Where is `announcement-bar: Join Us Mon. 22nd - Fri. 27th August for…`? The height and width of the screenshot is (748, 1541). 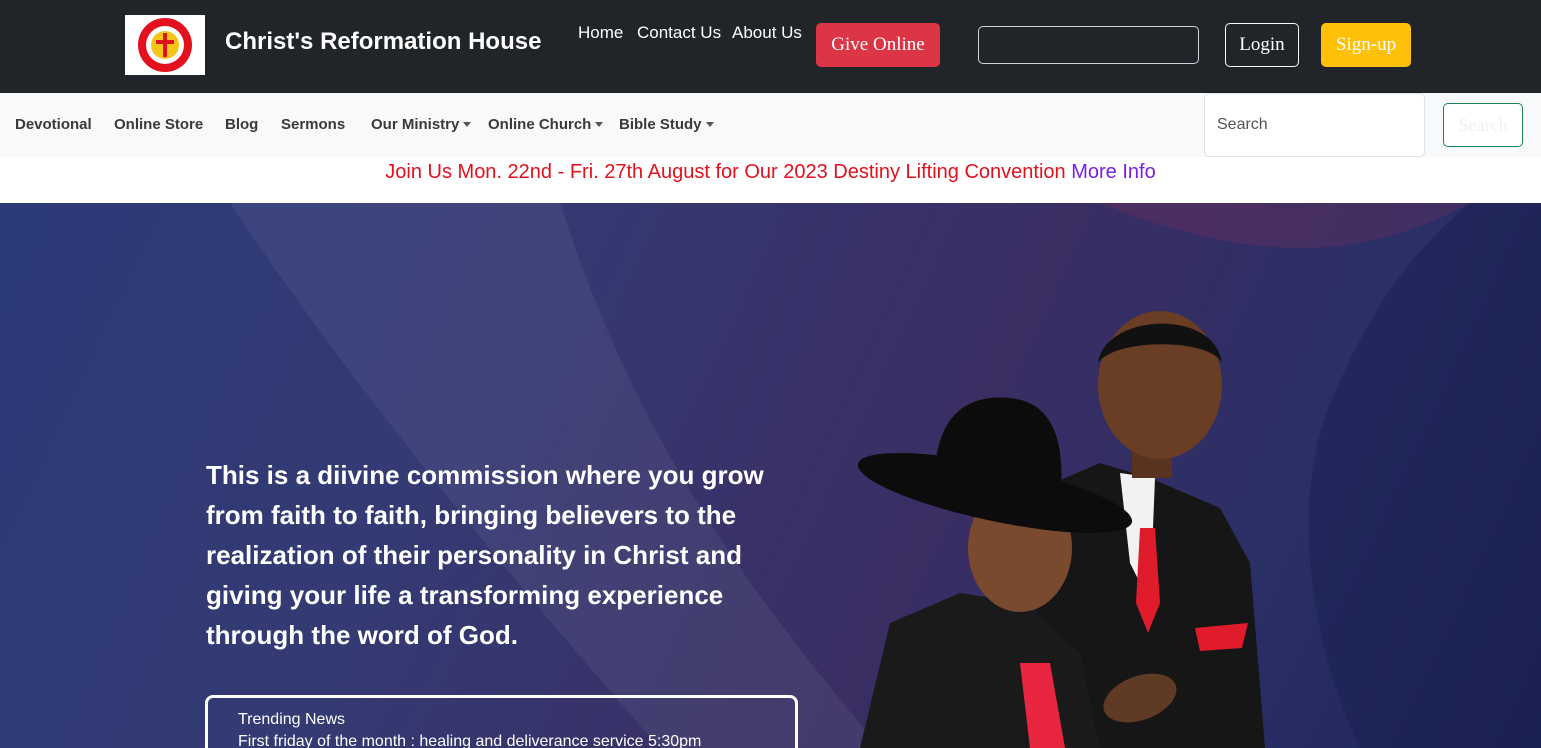 announcement-bar: Join Us Mon. 22nd - Fri. 27th August for… is located at coordinates (770, 180).